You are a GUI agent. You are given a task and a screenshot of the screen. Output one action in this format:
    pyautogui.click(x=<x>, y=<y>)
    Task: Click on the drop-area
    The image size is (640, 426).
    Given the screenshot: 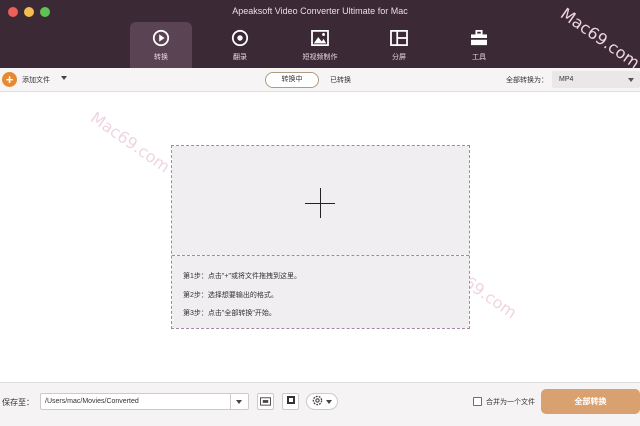 What is the action you would take?
    pyautogui.click(x=320, y=200)
    